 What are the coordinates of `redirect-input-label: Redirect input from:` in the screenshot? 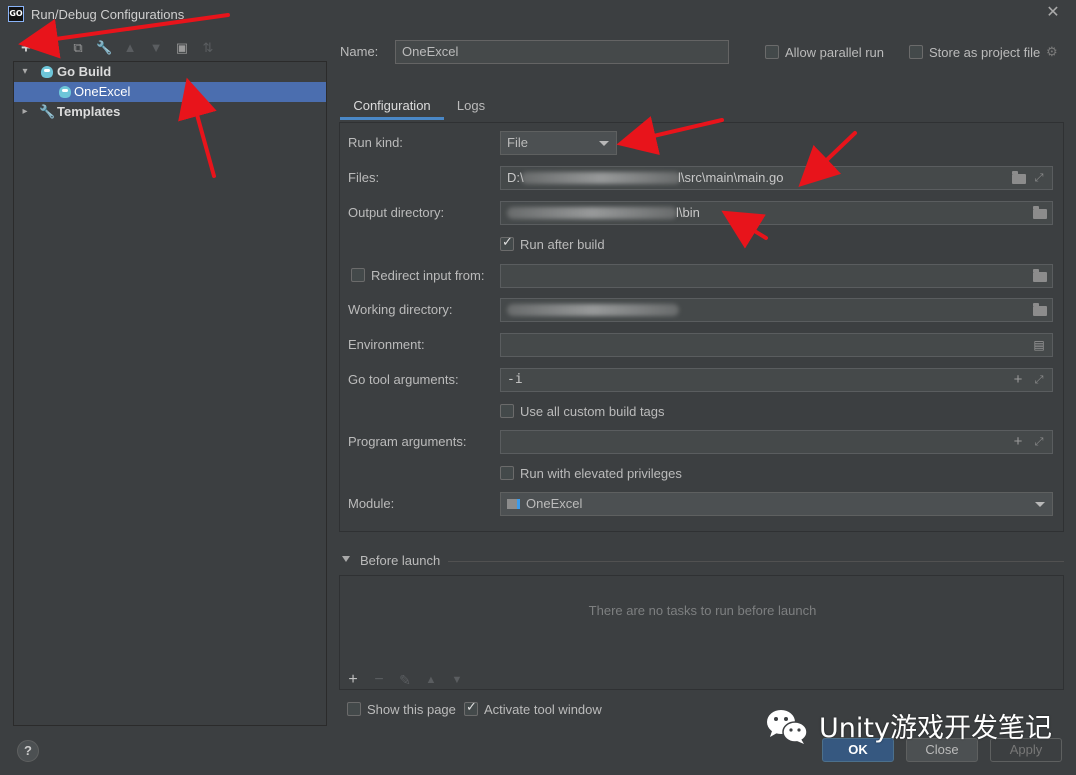 It's located at (428, 275).